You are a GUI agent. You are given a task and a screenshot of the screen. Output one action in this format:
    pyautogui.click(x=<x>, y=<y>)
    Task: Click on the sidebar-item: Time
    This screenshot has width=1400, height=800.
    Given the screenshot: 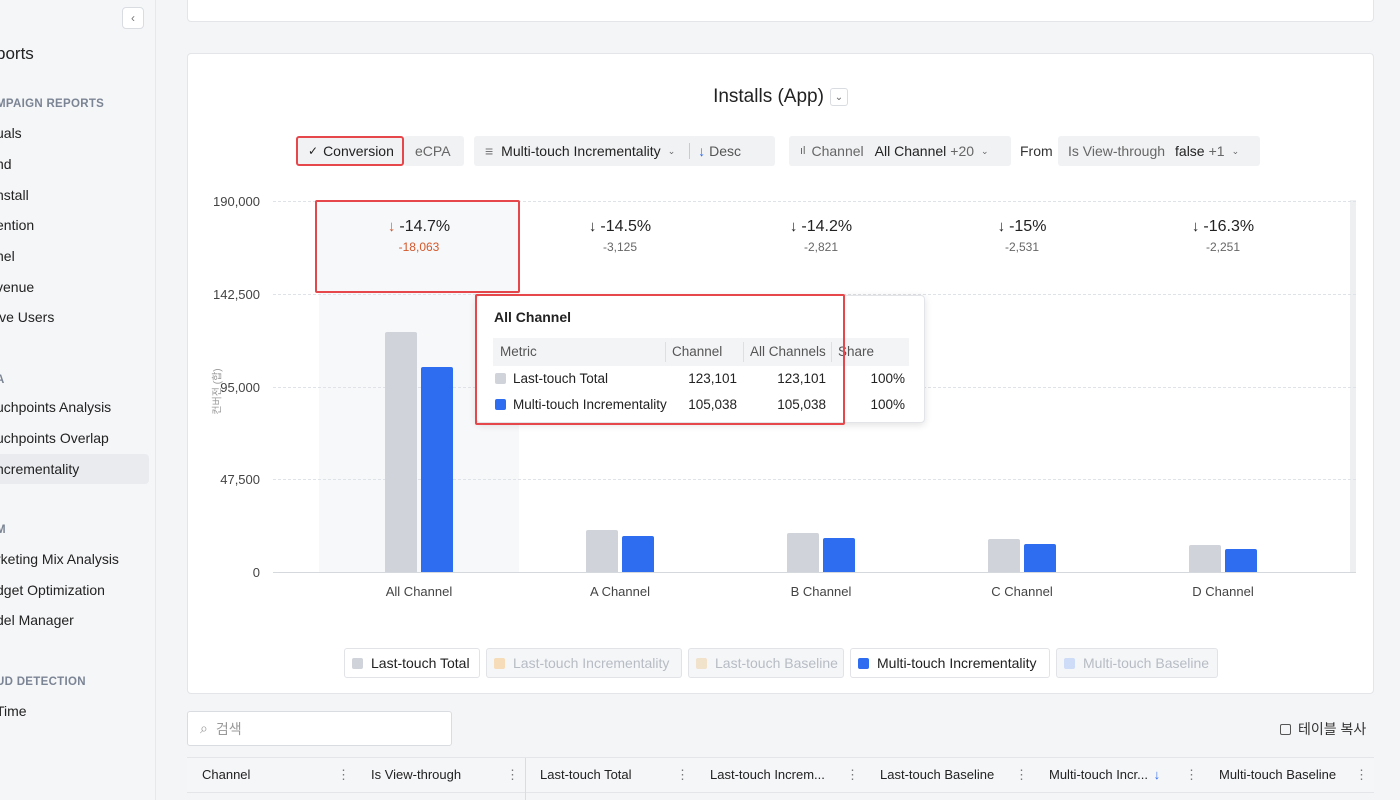 What is the action you would take?
    pyautogui.click(x=74, y=711)
    